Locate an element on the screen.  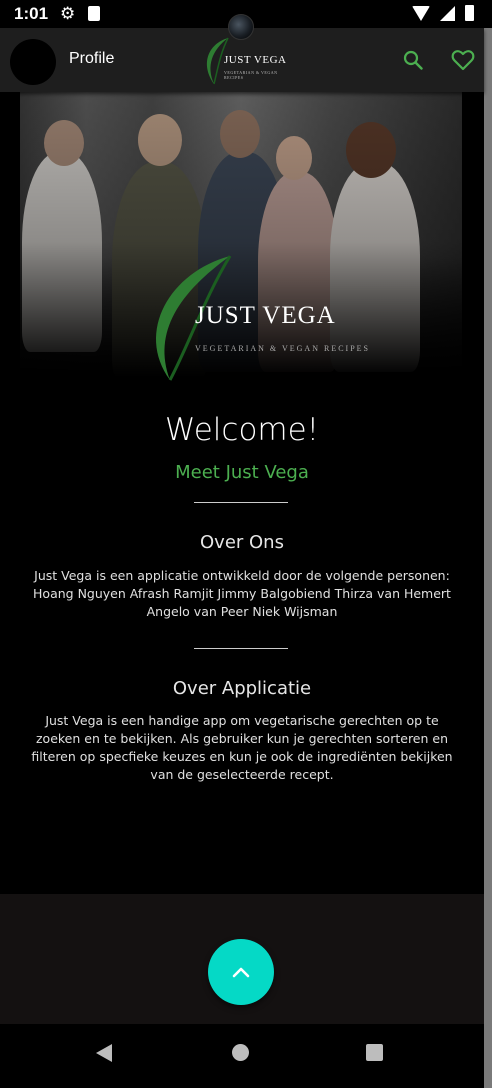
home-icon is located at coordinates (240, 1052).